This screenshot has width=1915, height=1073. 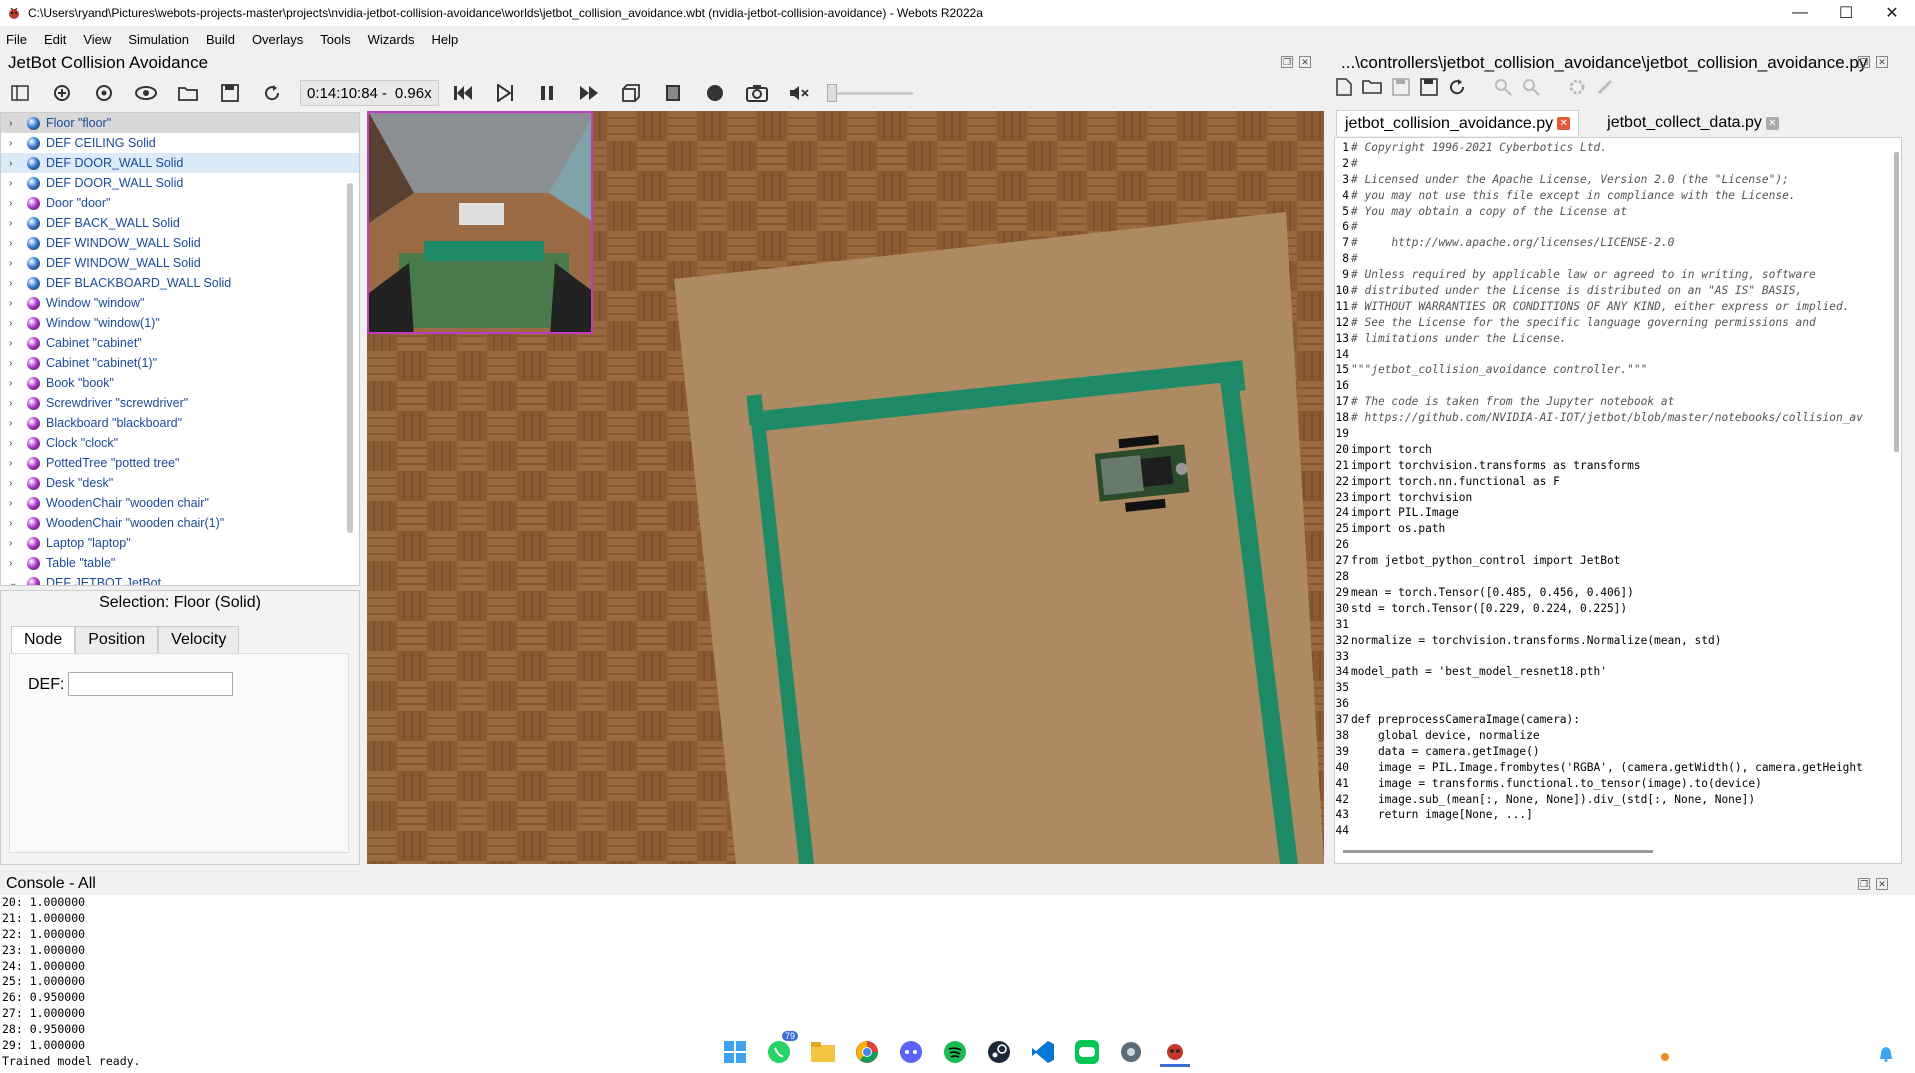 I want to click on file-explorer-icon, so click(x=823, y=1052).